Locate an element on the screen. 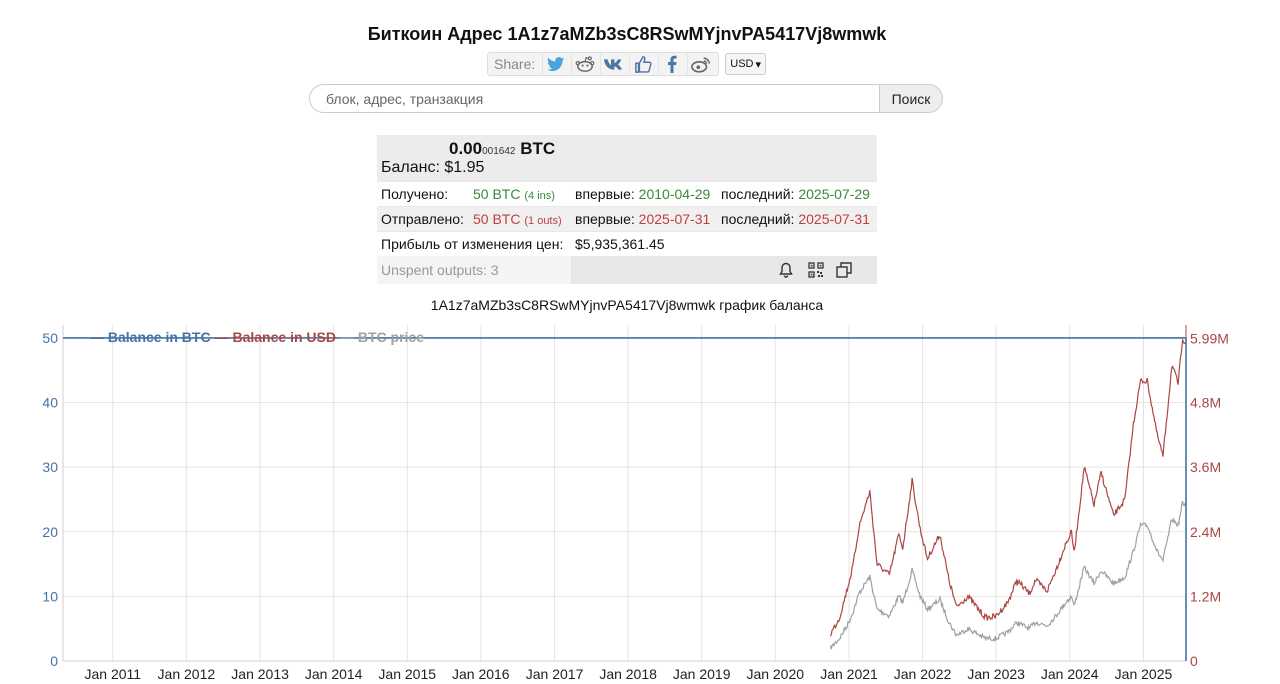  x-tick-label: Jan 2022 is located at coordinates (923, 674).